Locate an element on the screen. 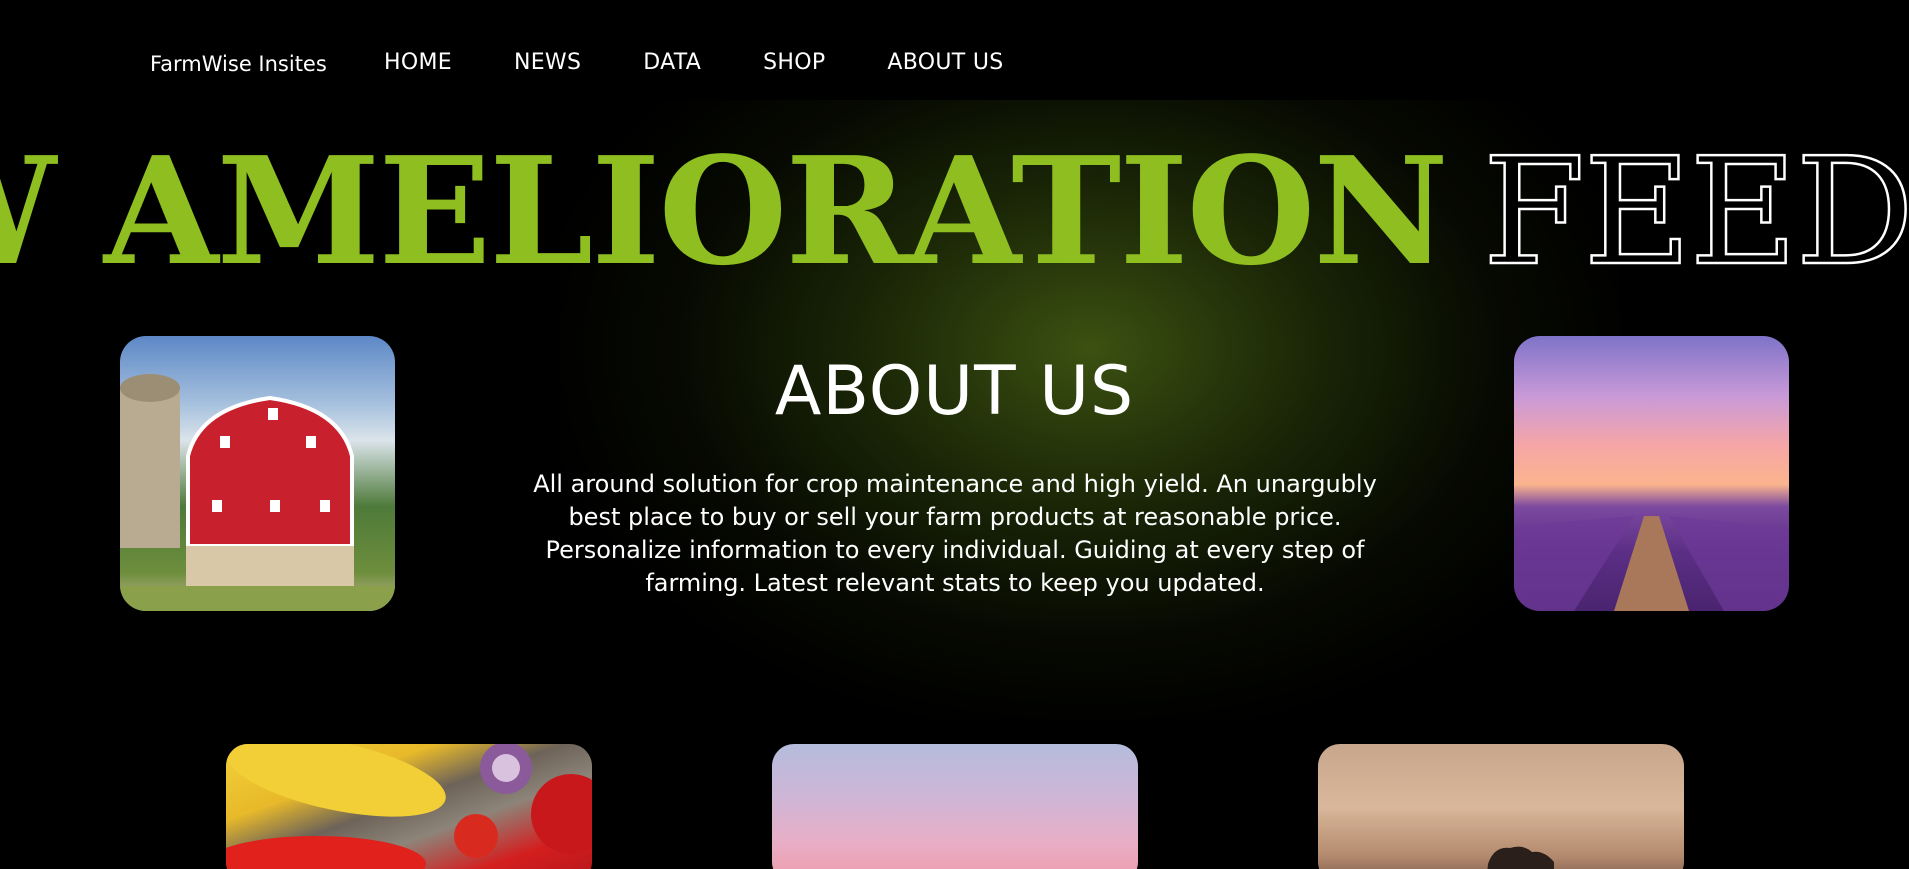  brand-logo-link: FarmWise Insites is located at coordinates (238, 64).